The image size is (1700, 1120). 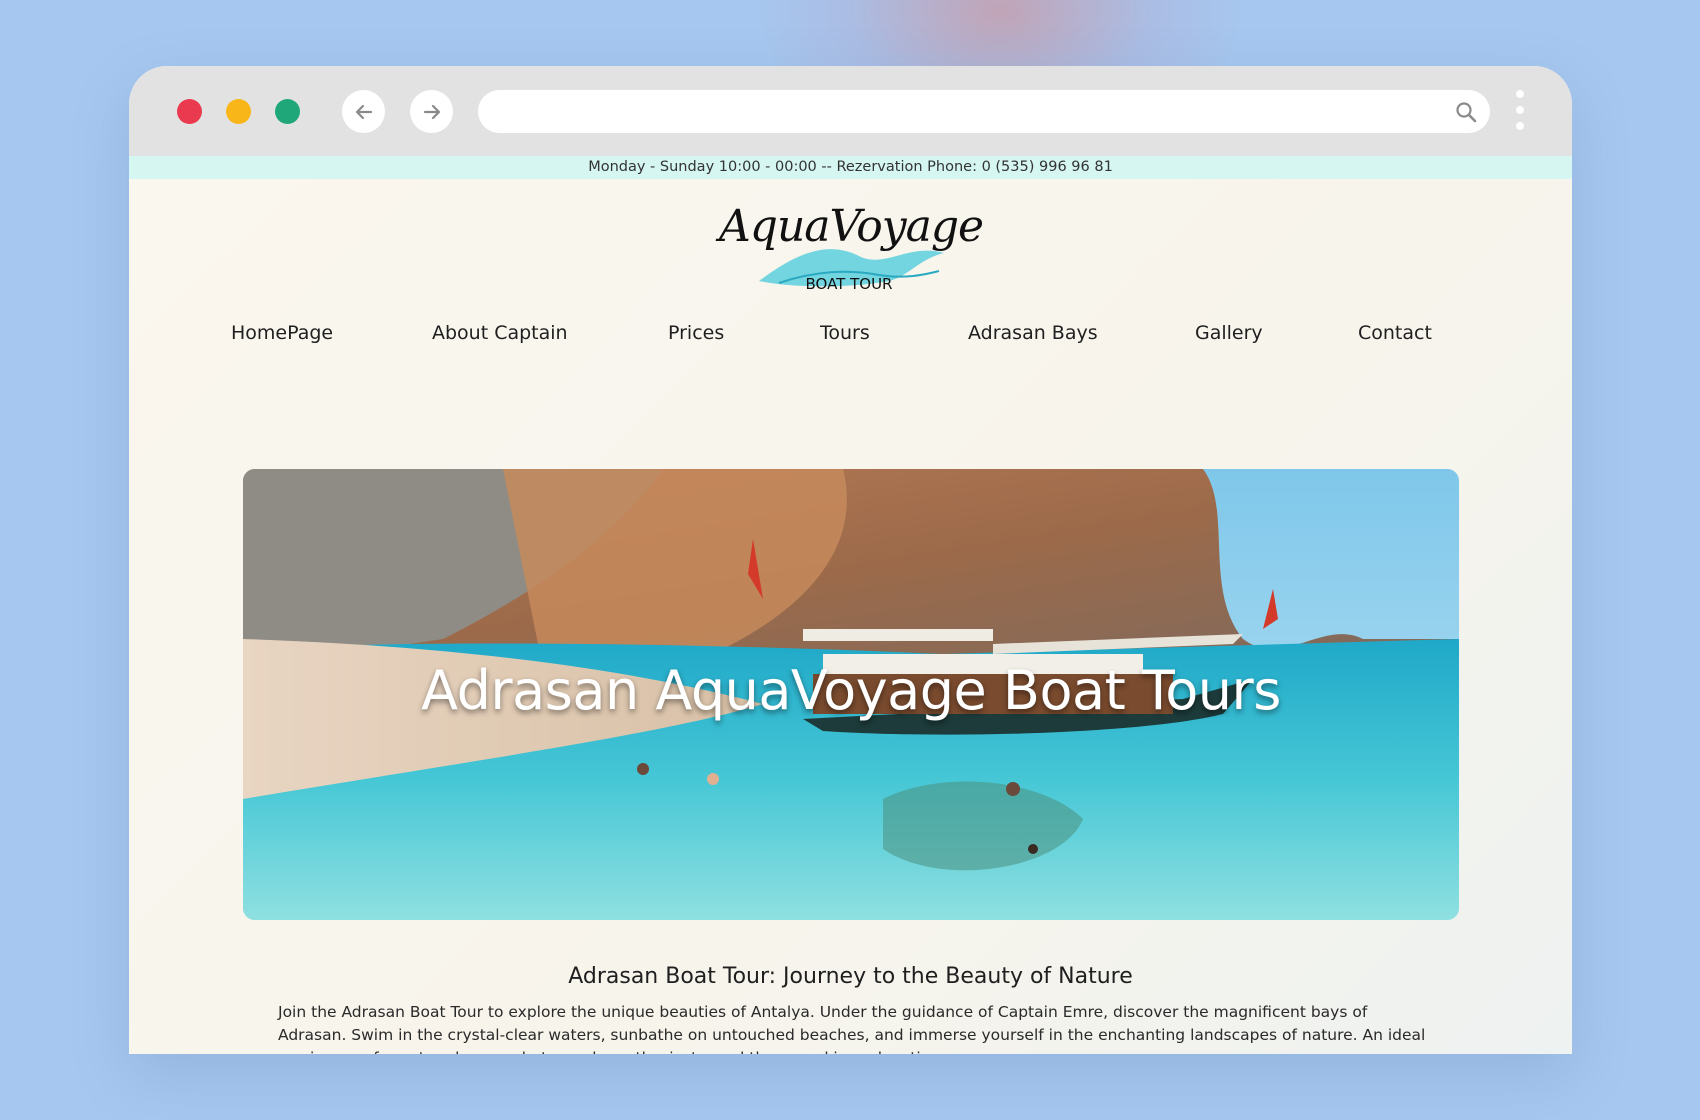 I want to click on close-window-button, so click(x=189, y=111).